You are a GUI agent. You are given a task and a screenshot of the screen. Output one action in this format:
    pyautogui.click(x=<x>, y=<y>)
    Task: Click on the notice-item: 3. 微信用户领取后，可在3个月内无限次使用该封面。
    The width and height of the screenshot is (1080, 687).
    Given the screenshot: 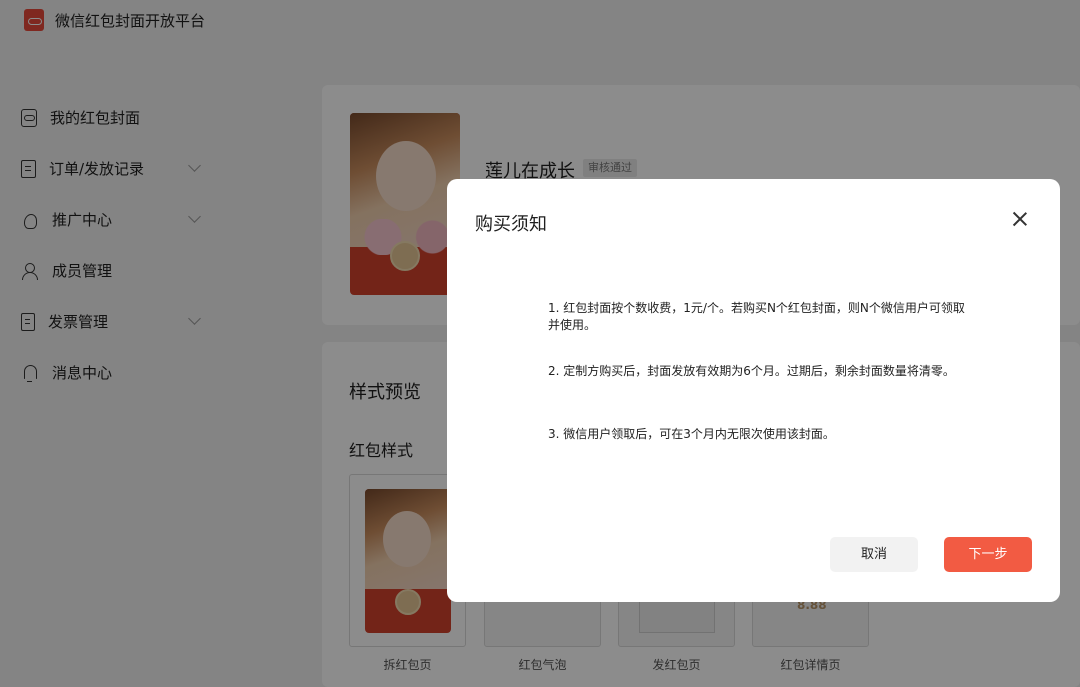 What is the action you would take?
    pyautogui.click(x=691, y=434)
    